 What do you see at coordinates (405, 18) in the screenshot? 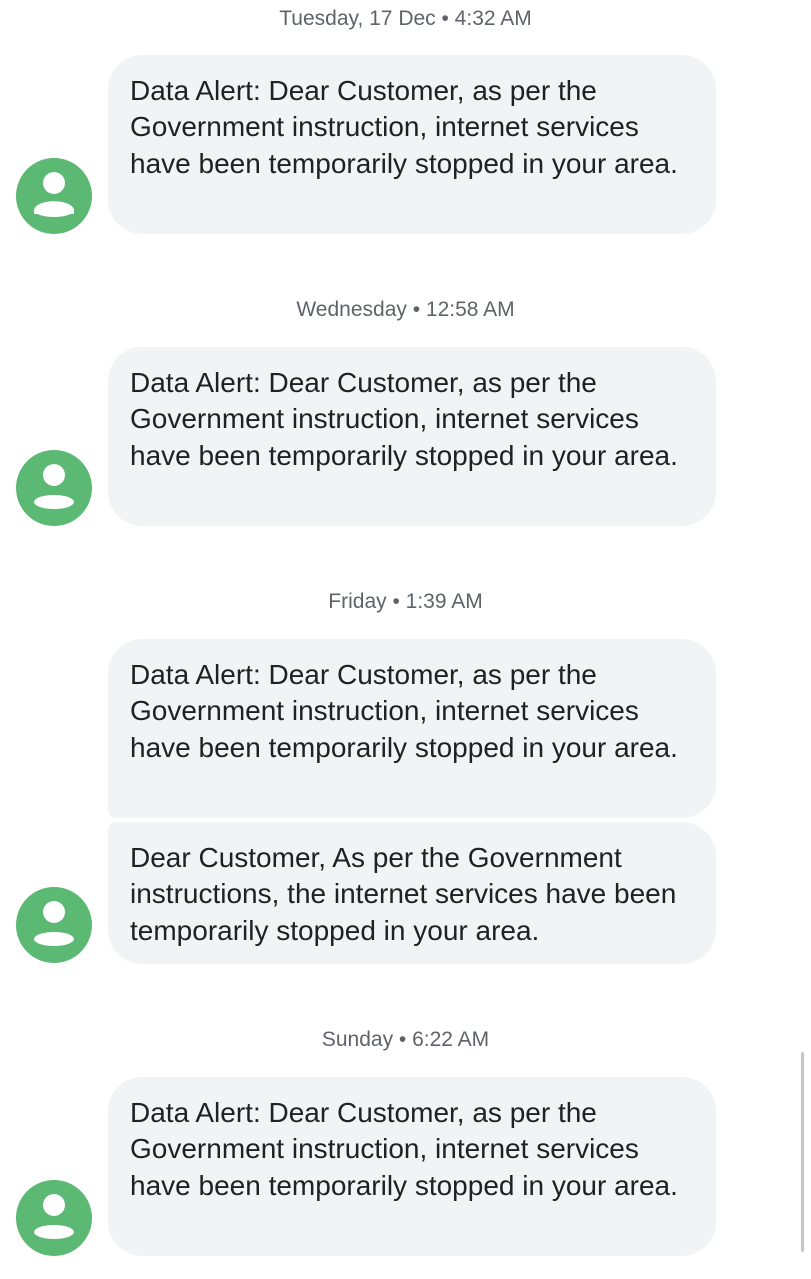
I see `message-timestamp: Tuesday, 17 Dec • 4:32 AM` at bounding box center [405, 18].